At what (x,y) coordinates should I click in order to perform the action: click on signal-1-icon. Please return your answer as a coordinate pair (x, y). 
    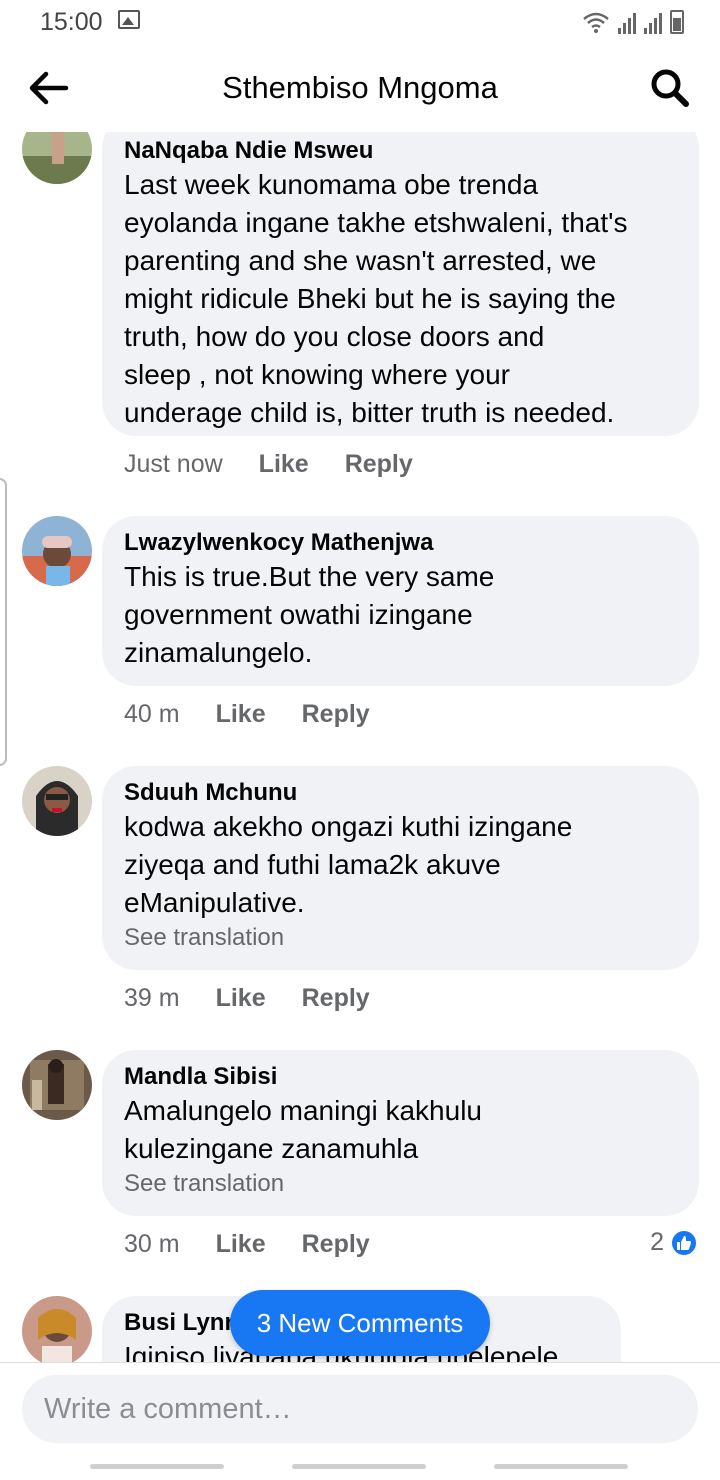
    Looking at the image, I should click on (627, 23).